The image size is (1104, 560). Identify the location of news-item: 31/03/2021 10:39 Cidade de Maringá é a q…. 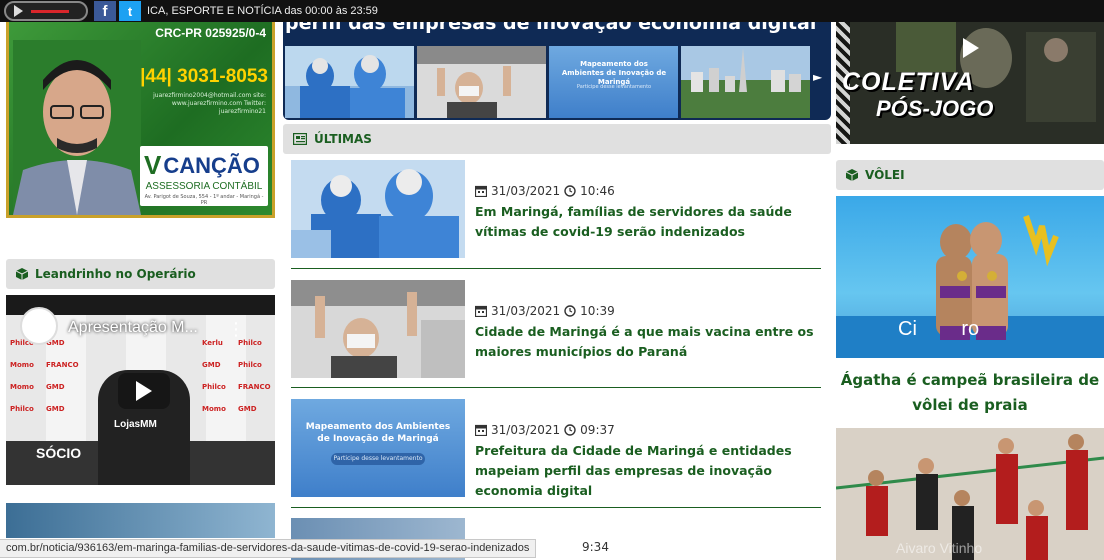
(556, 330).